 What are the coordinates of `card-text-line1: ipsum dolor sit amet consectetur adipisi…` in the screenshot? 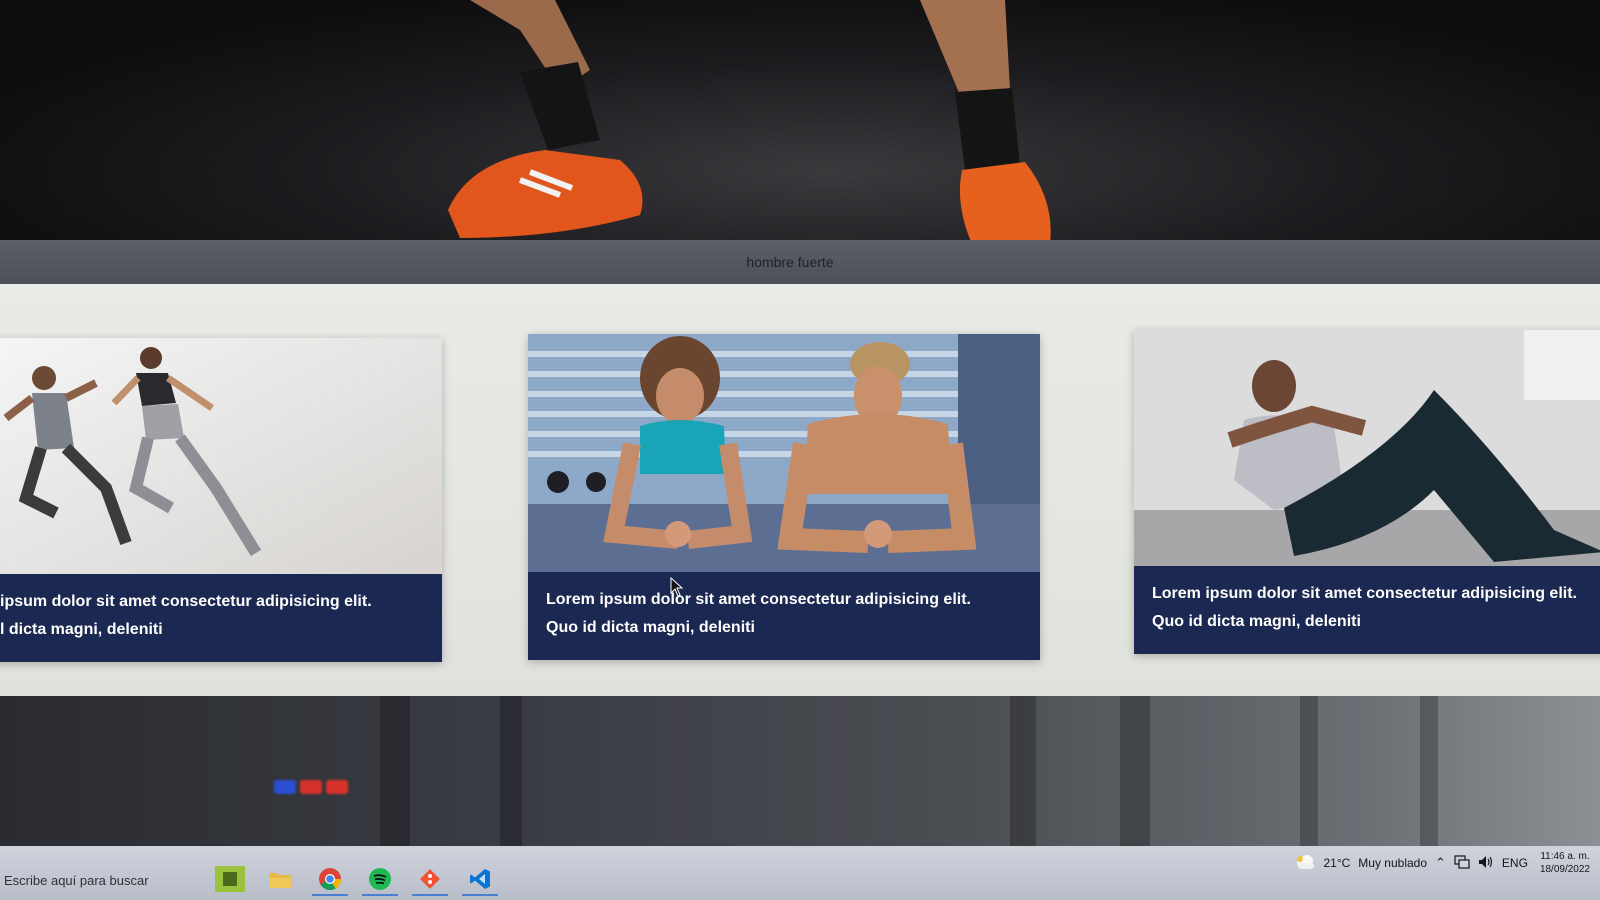 It's located at (186, 601).